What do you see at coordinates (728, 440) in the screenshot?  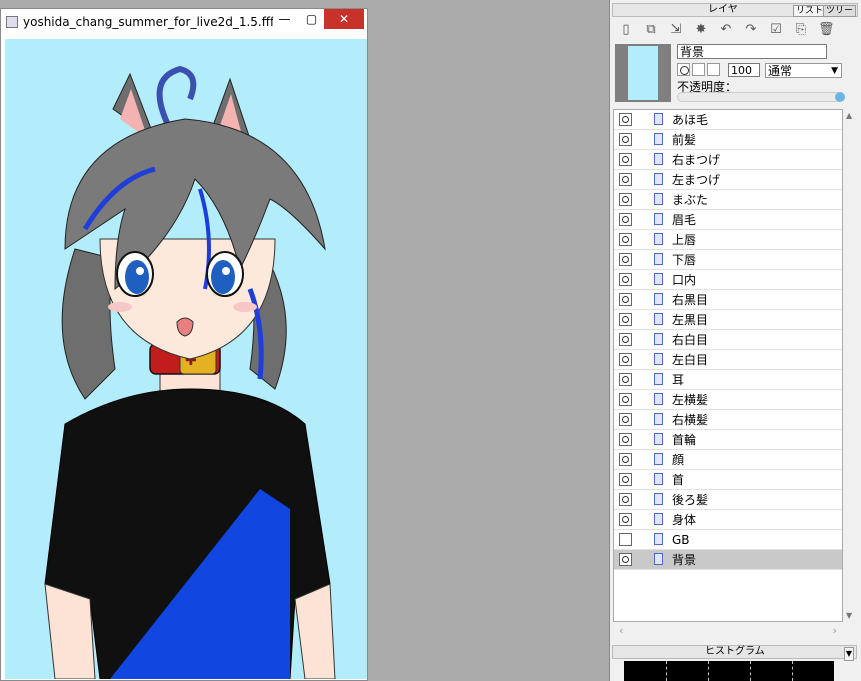 I see `layer-row: 首輪` at bounding box center [728, 440].